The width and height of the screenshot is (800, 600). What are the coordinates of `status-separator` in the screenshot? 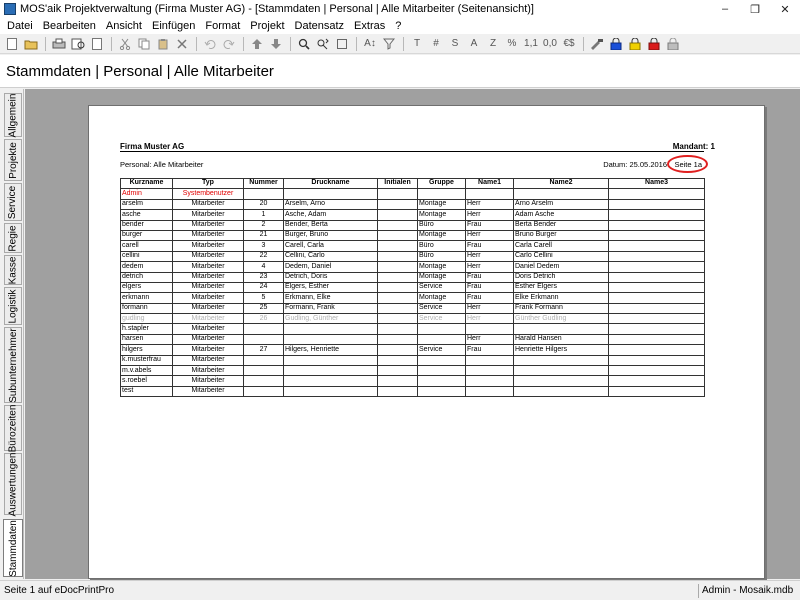 It's located at (698, 591).